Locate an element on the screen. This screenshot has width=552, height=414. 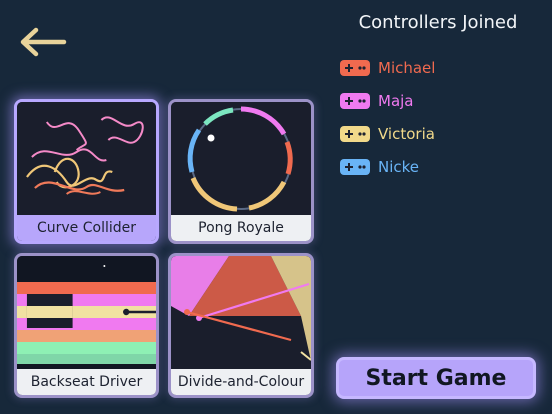
player-list: Michael Maja Victoria Nicke is located at coordinates (387, 117).